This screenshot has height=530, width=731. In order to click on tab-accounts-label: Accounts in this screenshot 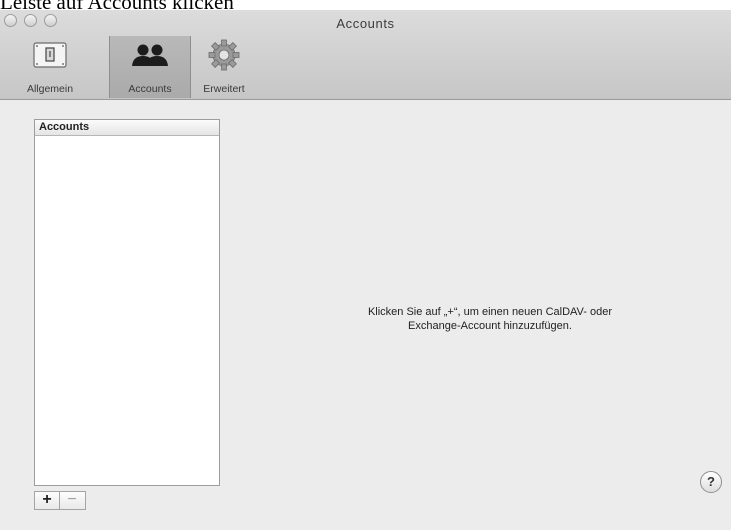, I will do `click(150, 89)`.